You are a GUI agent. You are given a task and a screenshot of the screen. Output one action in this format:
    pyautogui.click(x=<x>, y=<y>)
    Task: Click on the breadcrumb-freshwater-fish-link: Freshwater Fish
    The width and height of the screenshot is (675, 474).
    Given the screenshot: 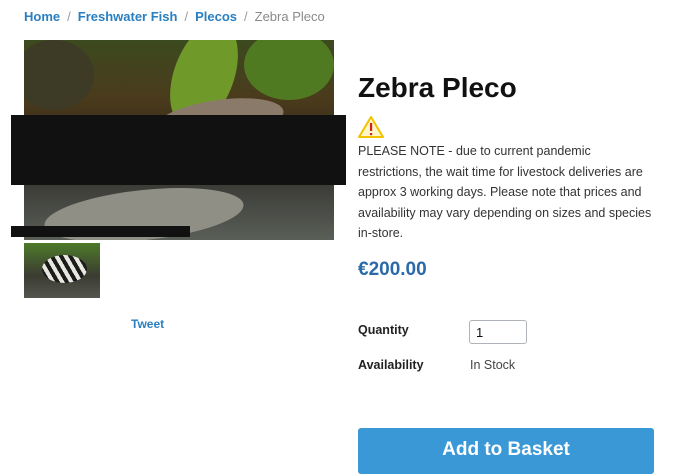 What is the action you would take?
    pyautogui.click(x=128, y=16)
    